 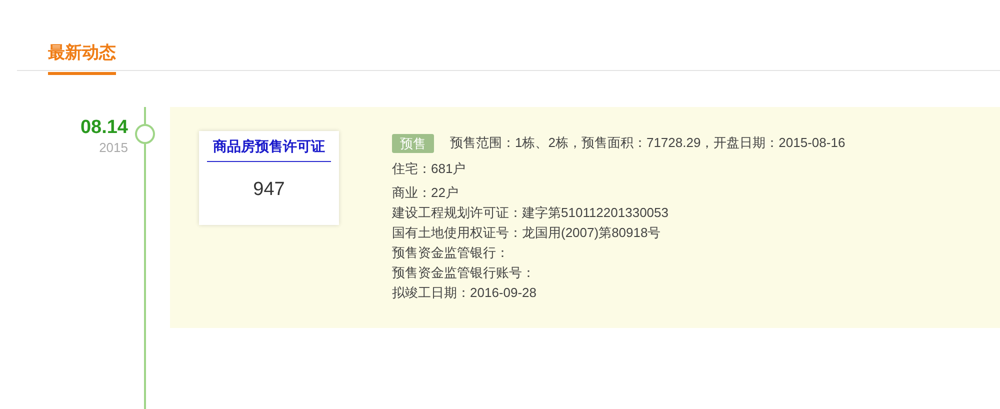 What do you see at coordinates (426, 193) in the screenshot?
I see `detail-line: 商业：22户` at bounding box center [426, 193].